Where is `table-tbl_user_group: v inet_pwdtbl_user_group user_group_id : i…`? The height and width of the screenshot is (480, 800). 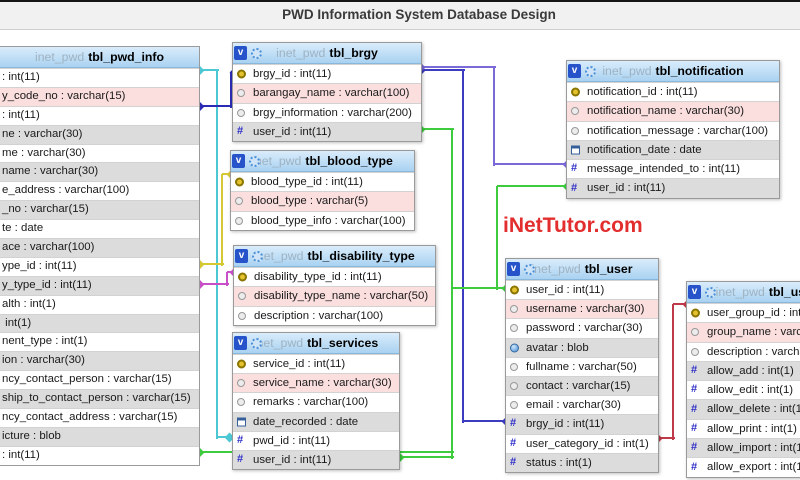 table-tbl_user_group: v inet_pwdtbl_user_group user_group_id : i… is located at coordinates (743, 379).